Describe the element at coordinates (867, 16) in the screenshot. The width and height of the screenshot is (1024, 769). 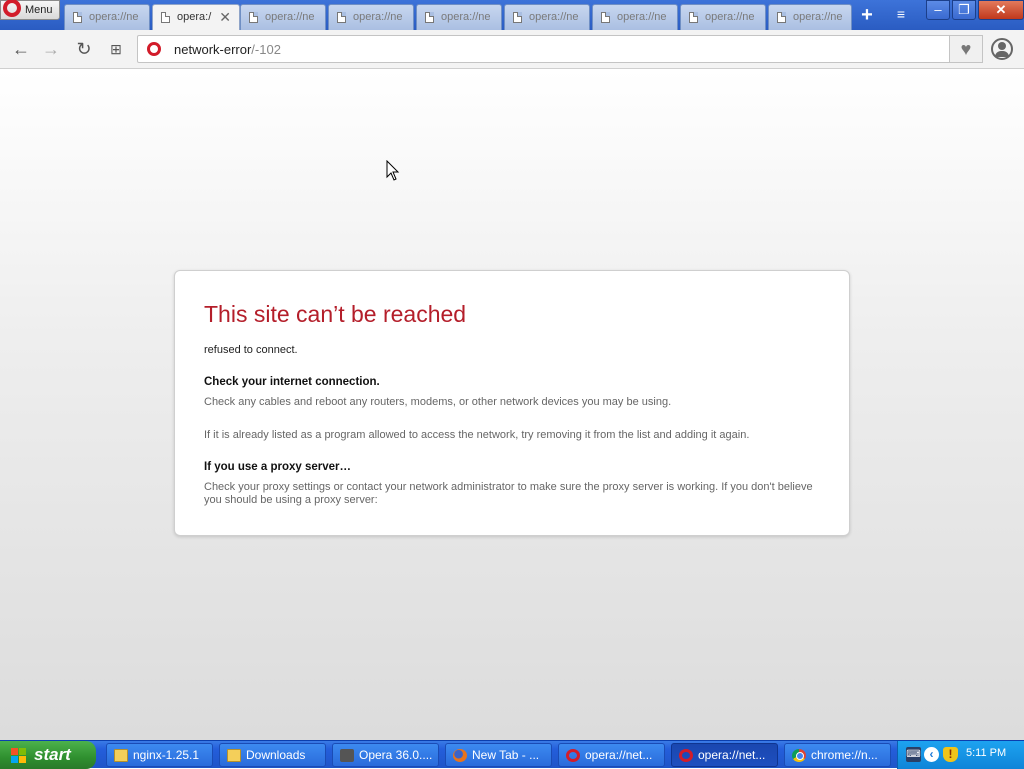
I see `new-tab-button: +` at that location.